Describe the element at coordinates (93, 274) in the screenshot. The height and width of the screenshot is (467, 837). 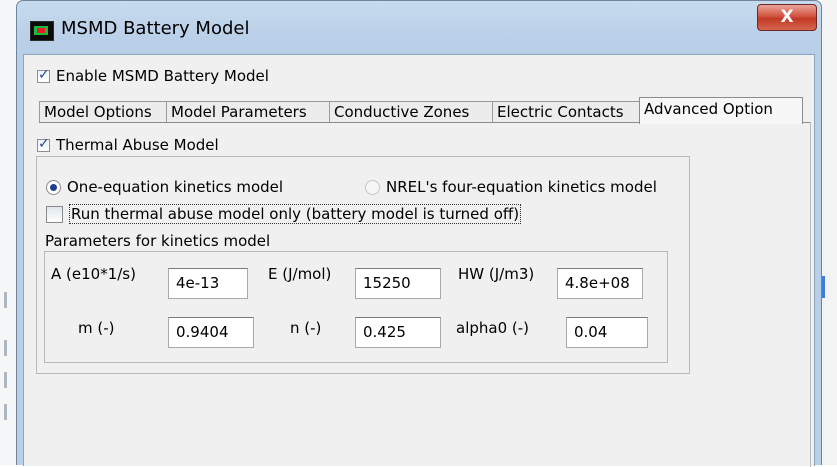
I see `param-a-label: A (e10*1/s)` at that location.